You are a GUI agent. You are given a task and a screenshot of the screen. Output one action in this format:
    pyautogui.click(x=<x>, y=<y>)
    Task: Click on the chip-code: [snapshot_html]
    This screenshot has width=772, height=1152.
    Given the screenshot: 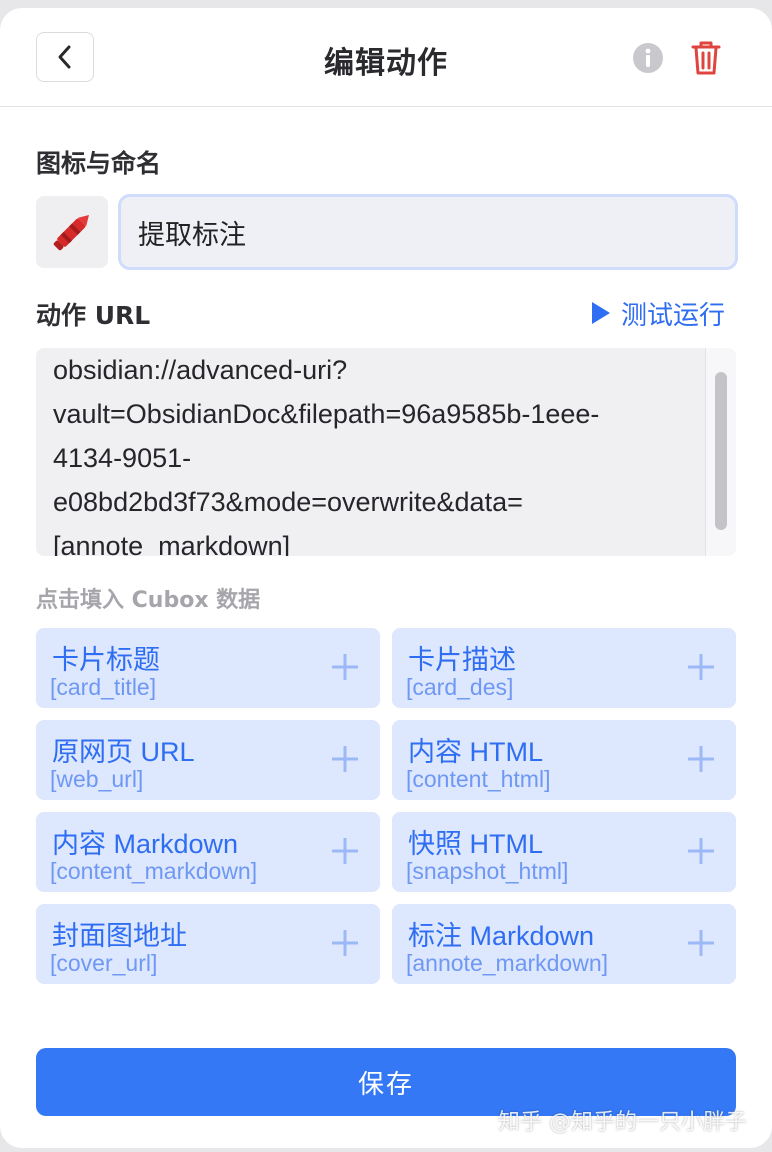 What is the action you would take?
    pyautogui.click(x=487, y=871)
    